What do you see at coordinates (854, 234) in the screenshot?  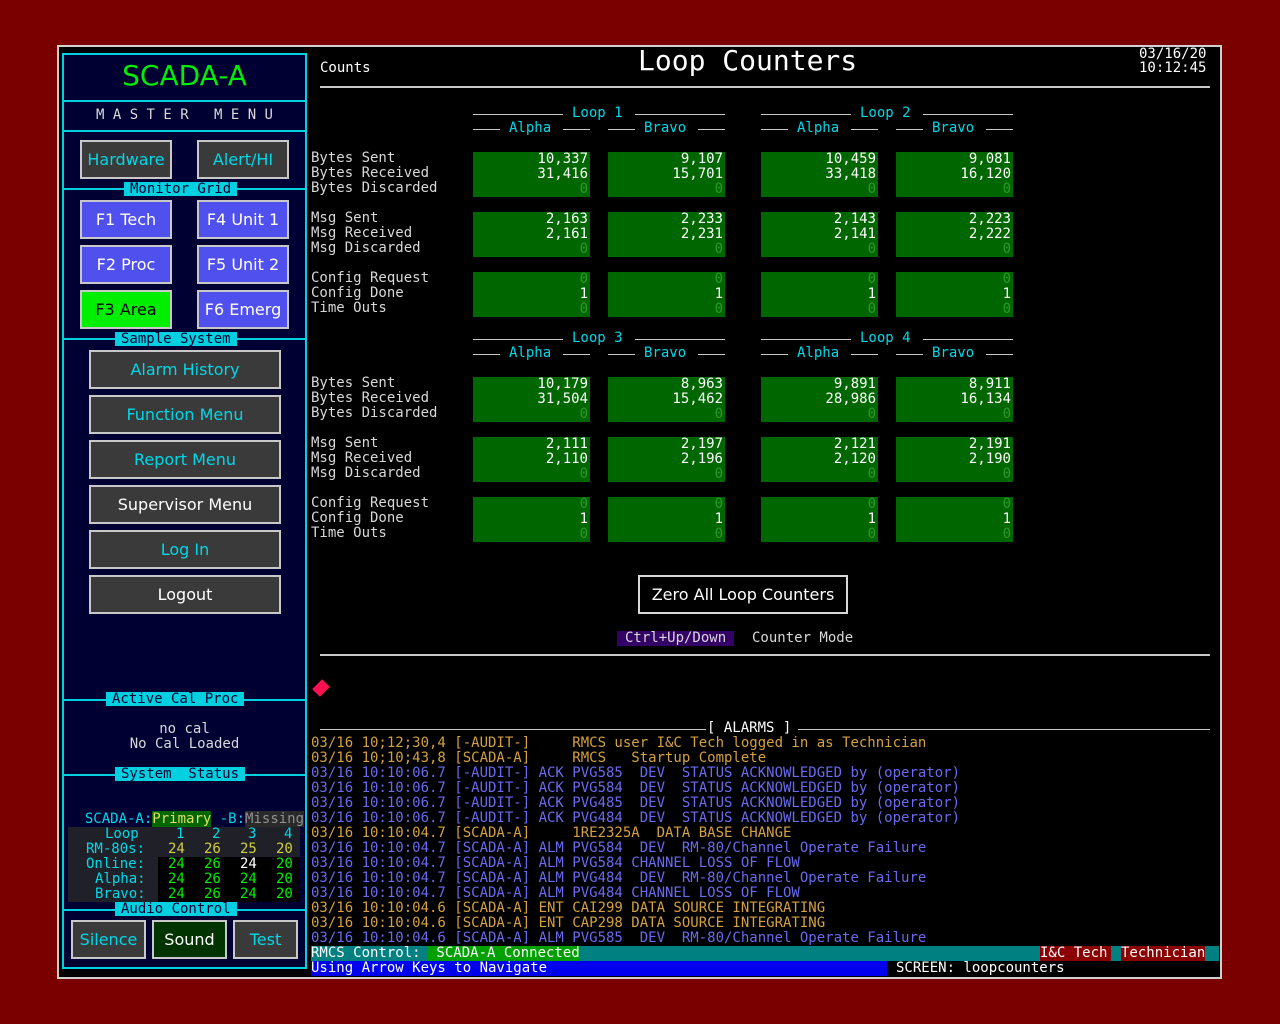 I see `counter-value: 2,141` at bounding box center [854, 234].